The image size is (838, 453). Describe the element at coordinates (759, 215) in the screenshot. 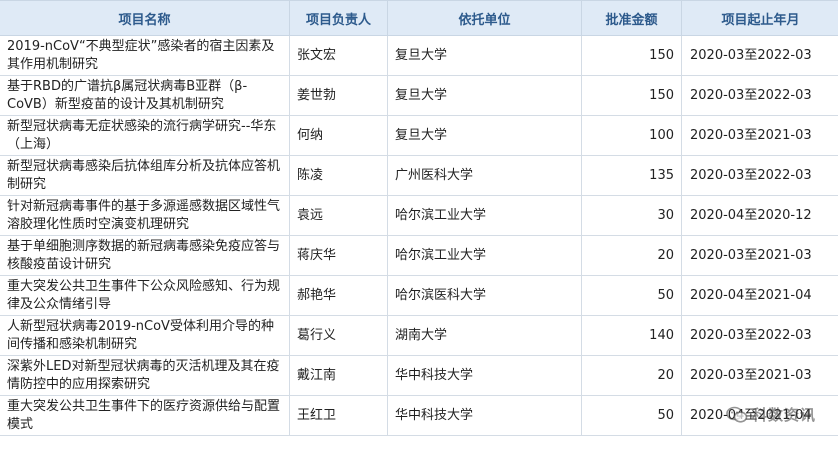

I see `cell-project-period: 2020-04至2020-12` at that location.